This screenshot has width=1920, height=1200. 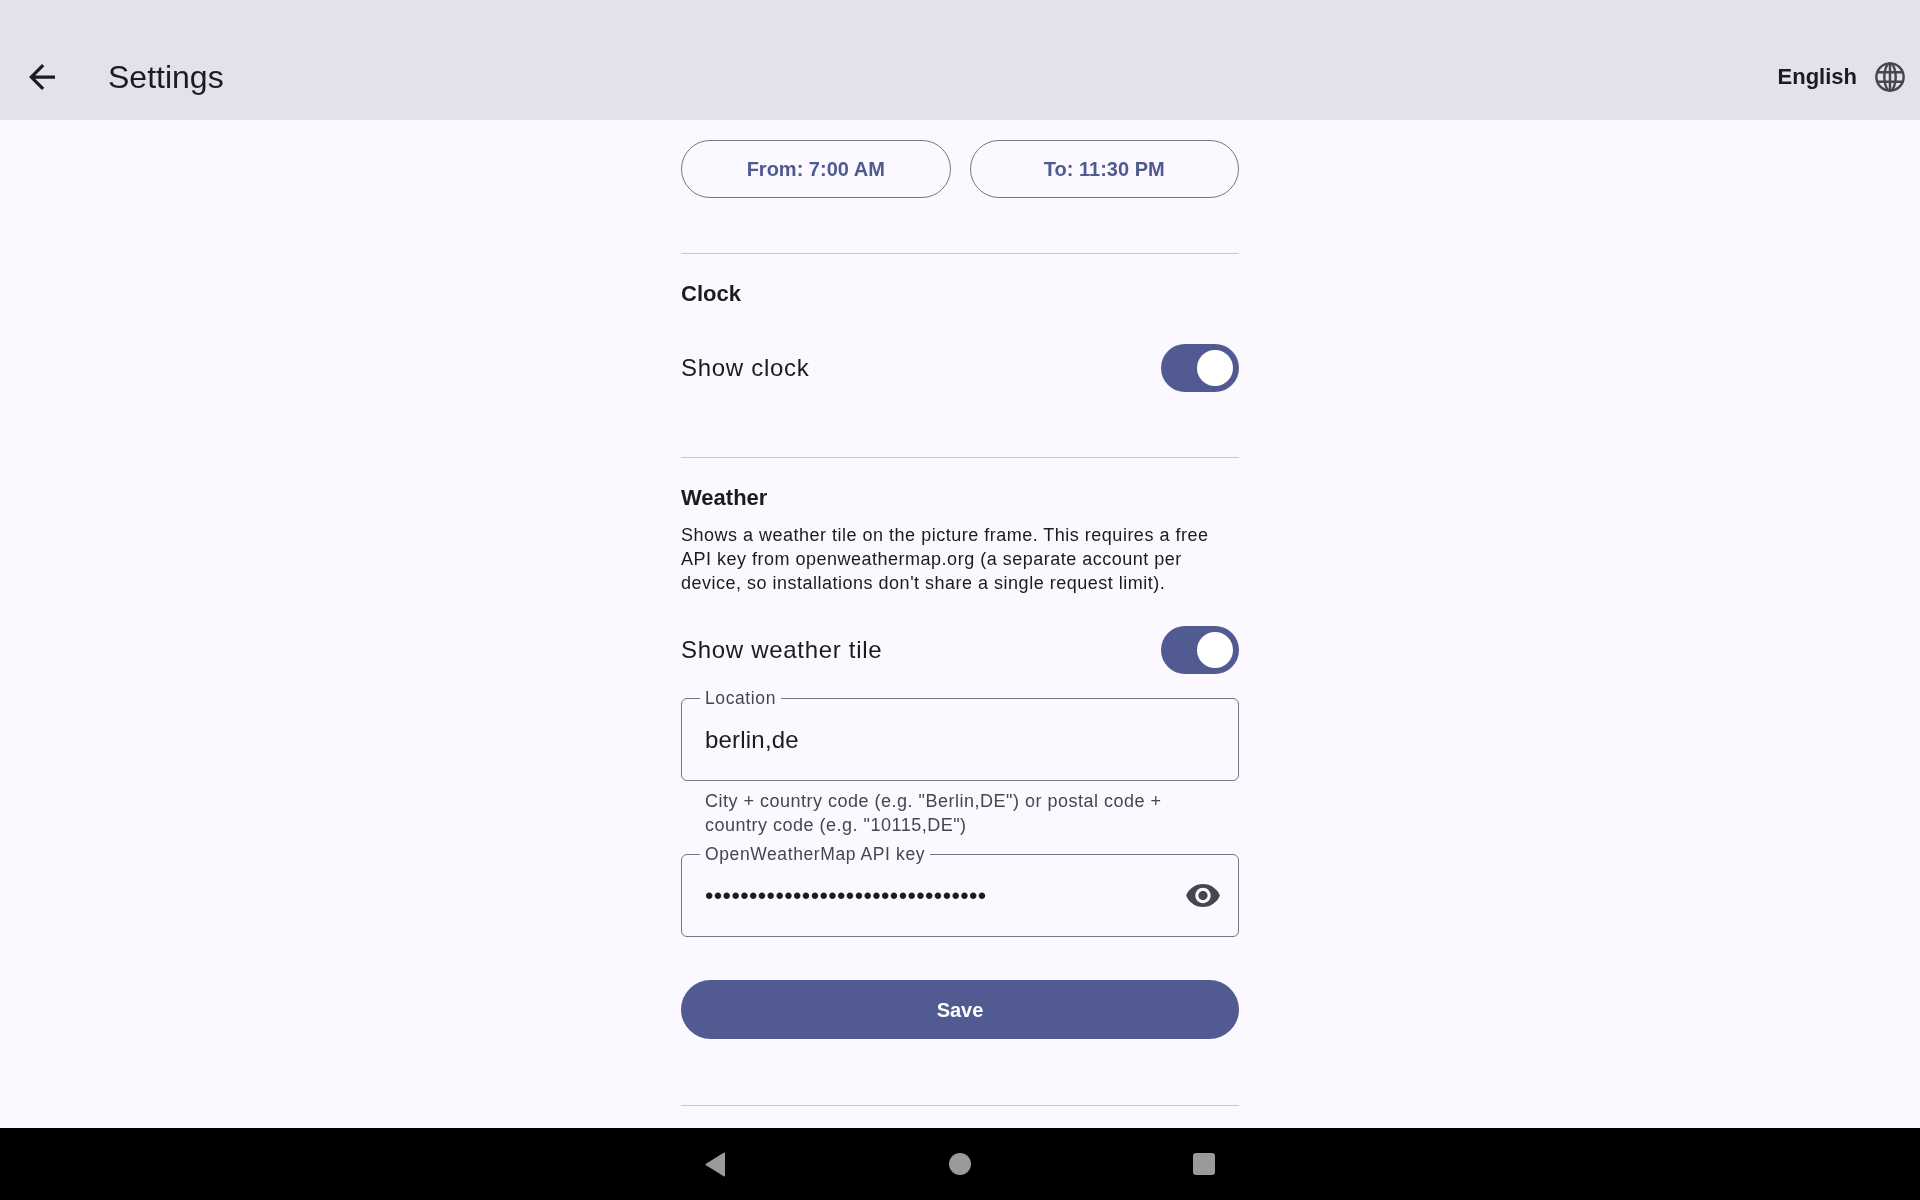 I want to click on page-title: Settings, so click(x=166, y=77).